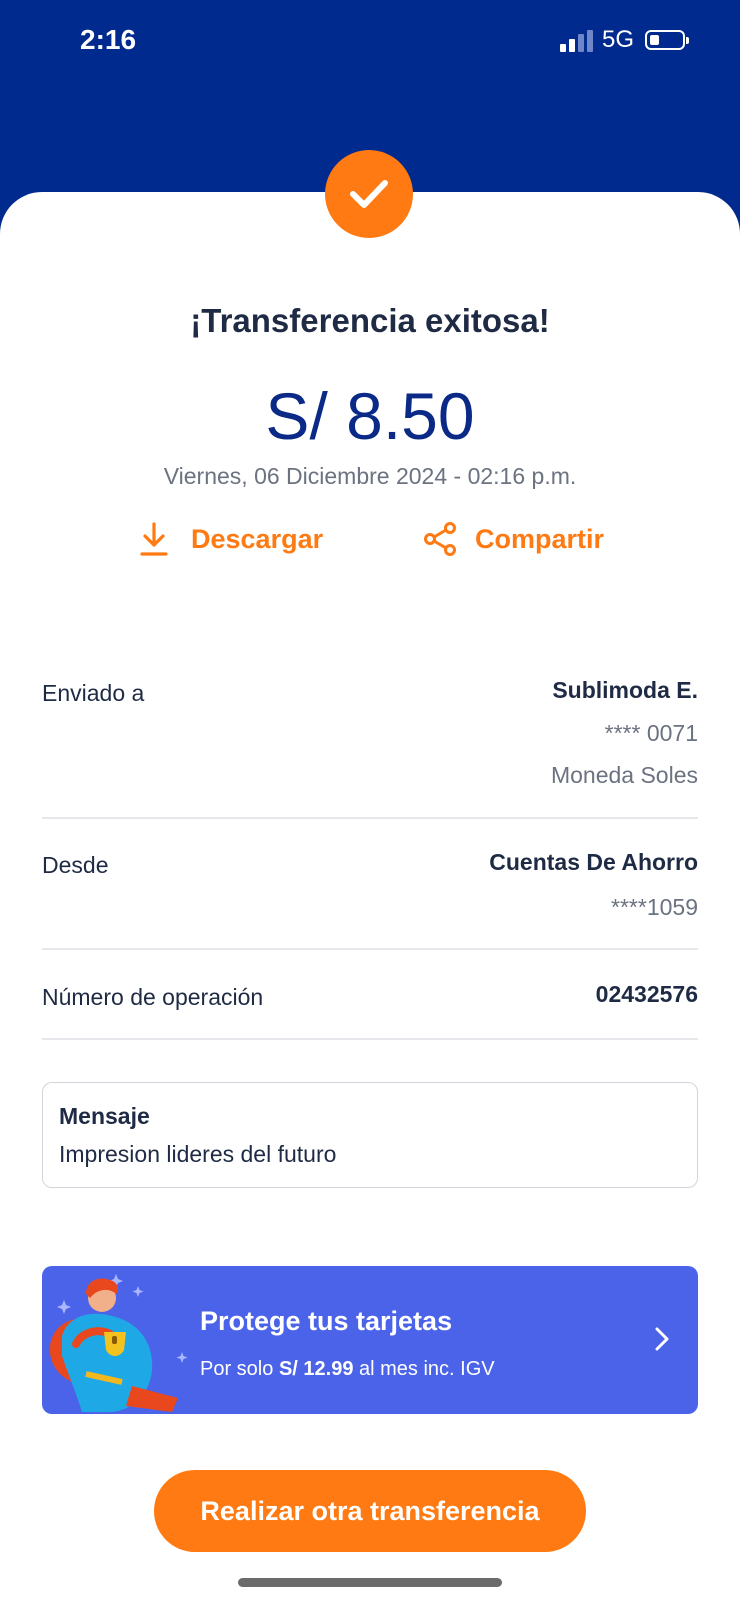  What do you see at coordinates (618, 39) in the screenshot?
I see `network-label: 5G` at bounding box center [618, 39].